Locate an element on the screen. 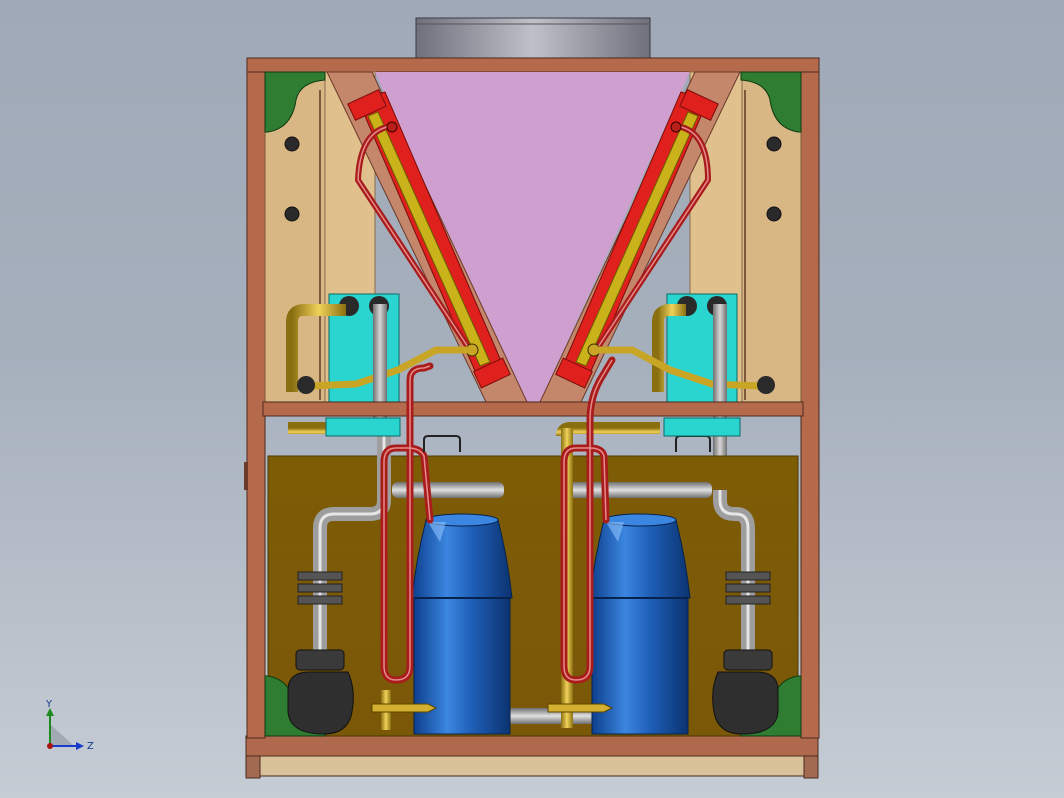 Image resolution: width=1064 pixels, height=798 pixels. base-skid is located at coordinates (532, 757).